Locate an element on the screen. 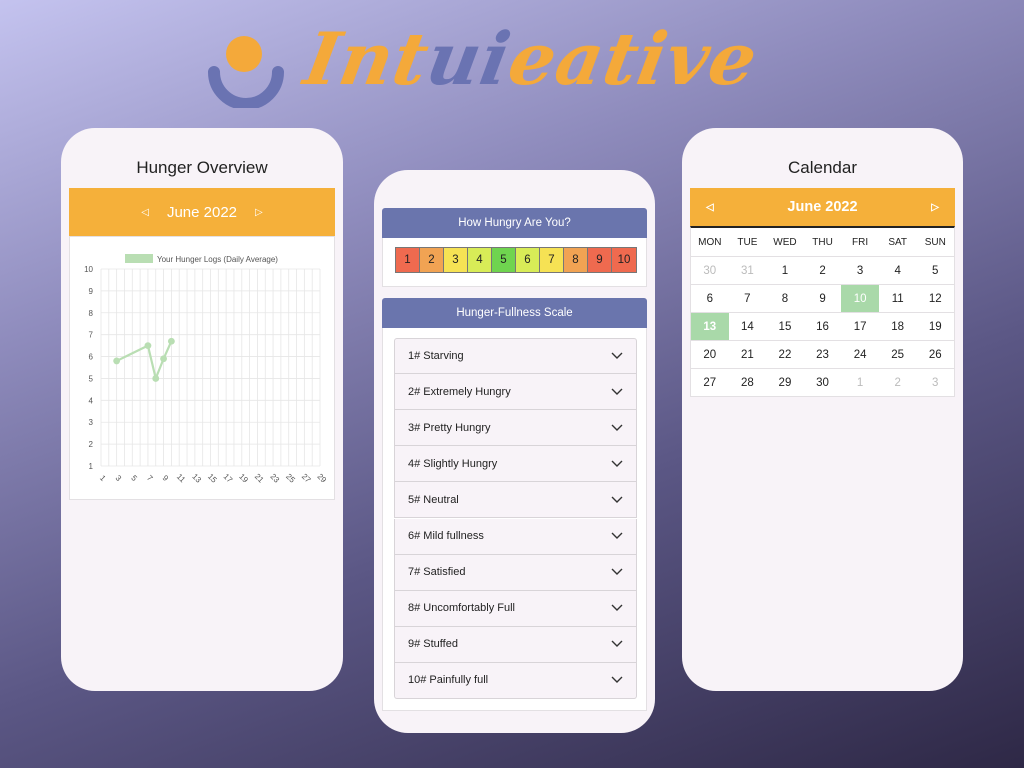 Image resolution: width=1024 pixels, height=768 pixels. x-tick-label: 7 is located at coordinates (150, 478).